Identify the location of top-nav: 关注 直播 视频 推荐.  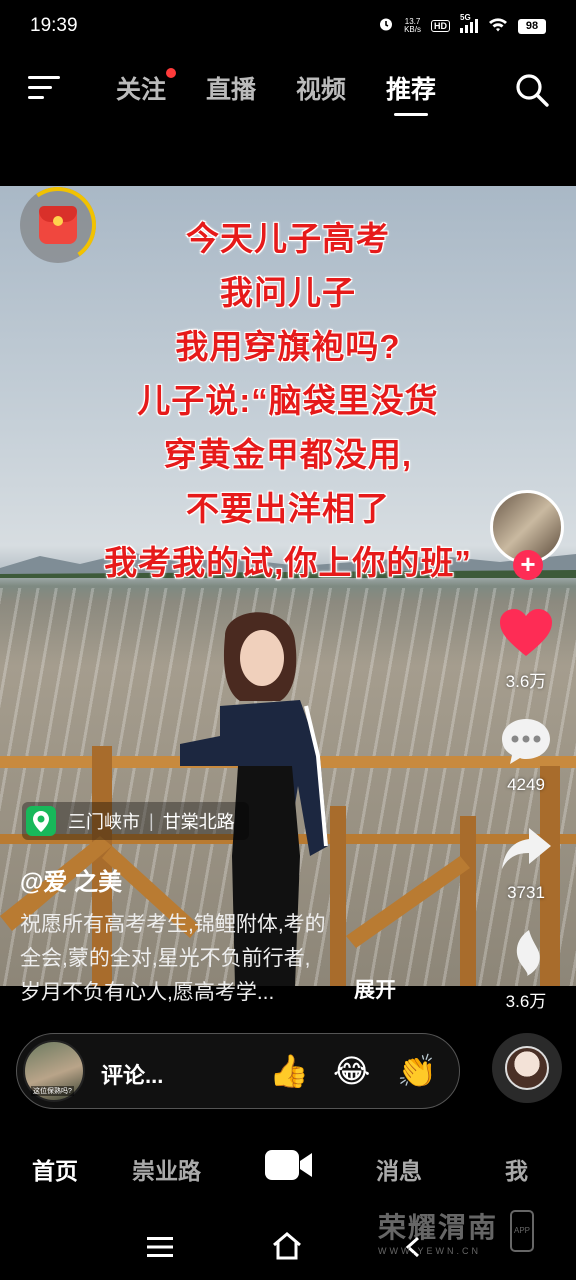
(288, 90).